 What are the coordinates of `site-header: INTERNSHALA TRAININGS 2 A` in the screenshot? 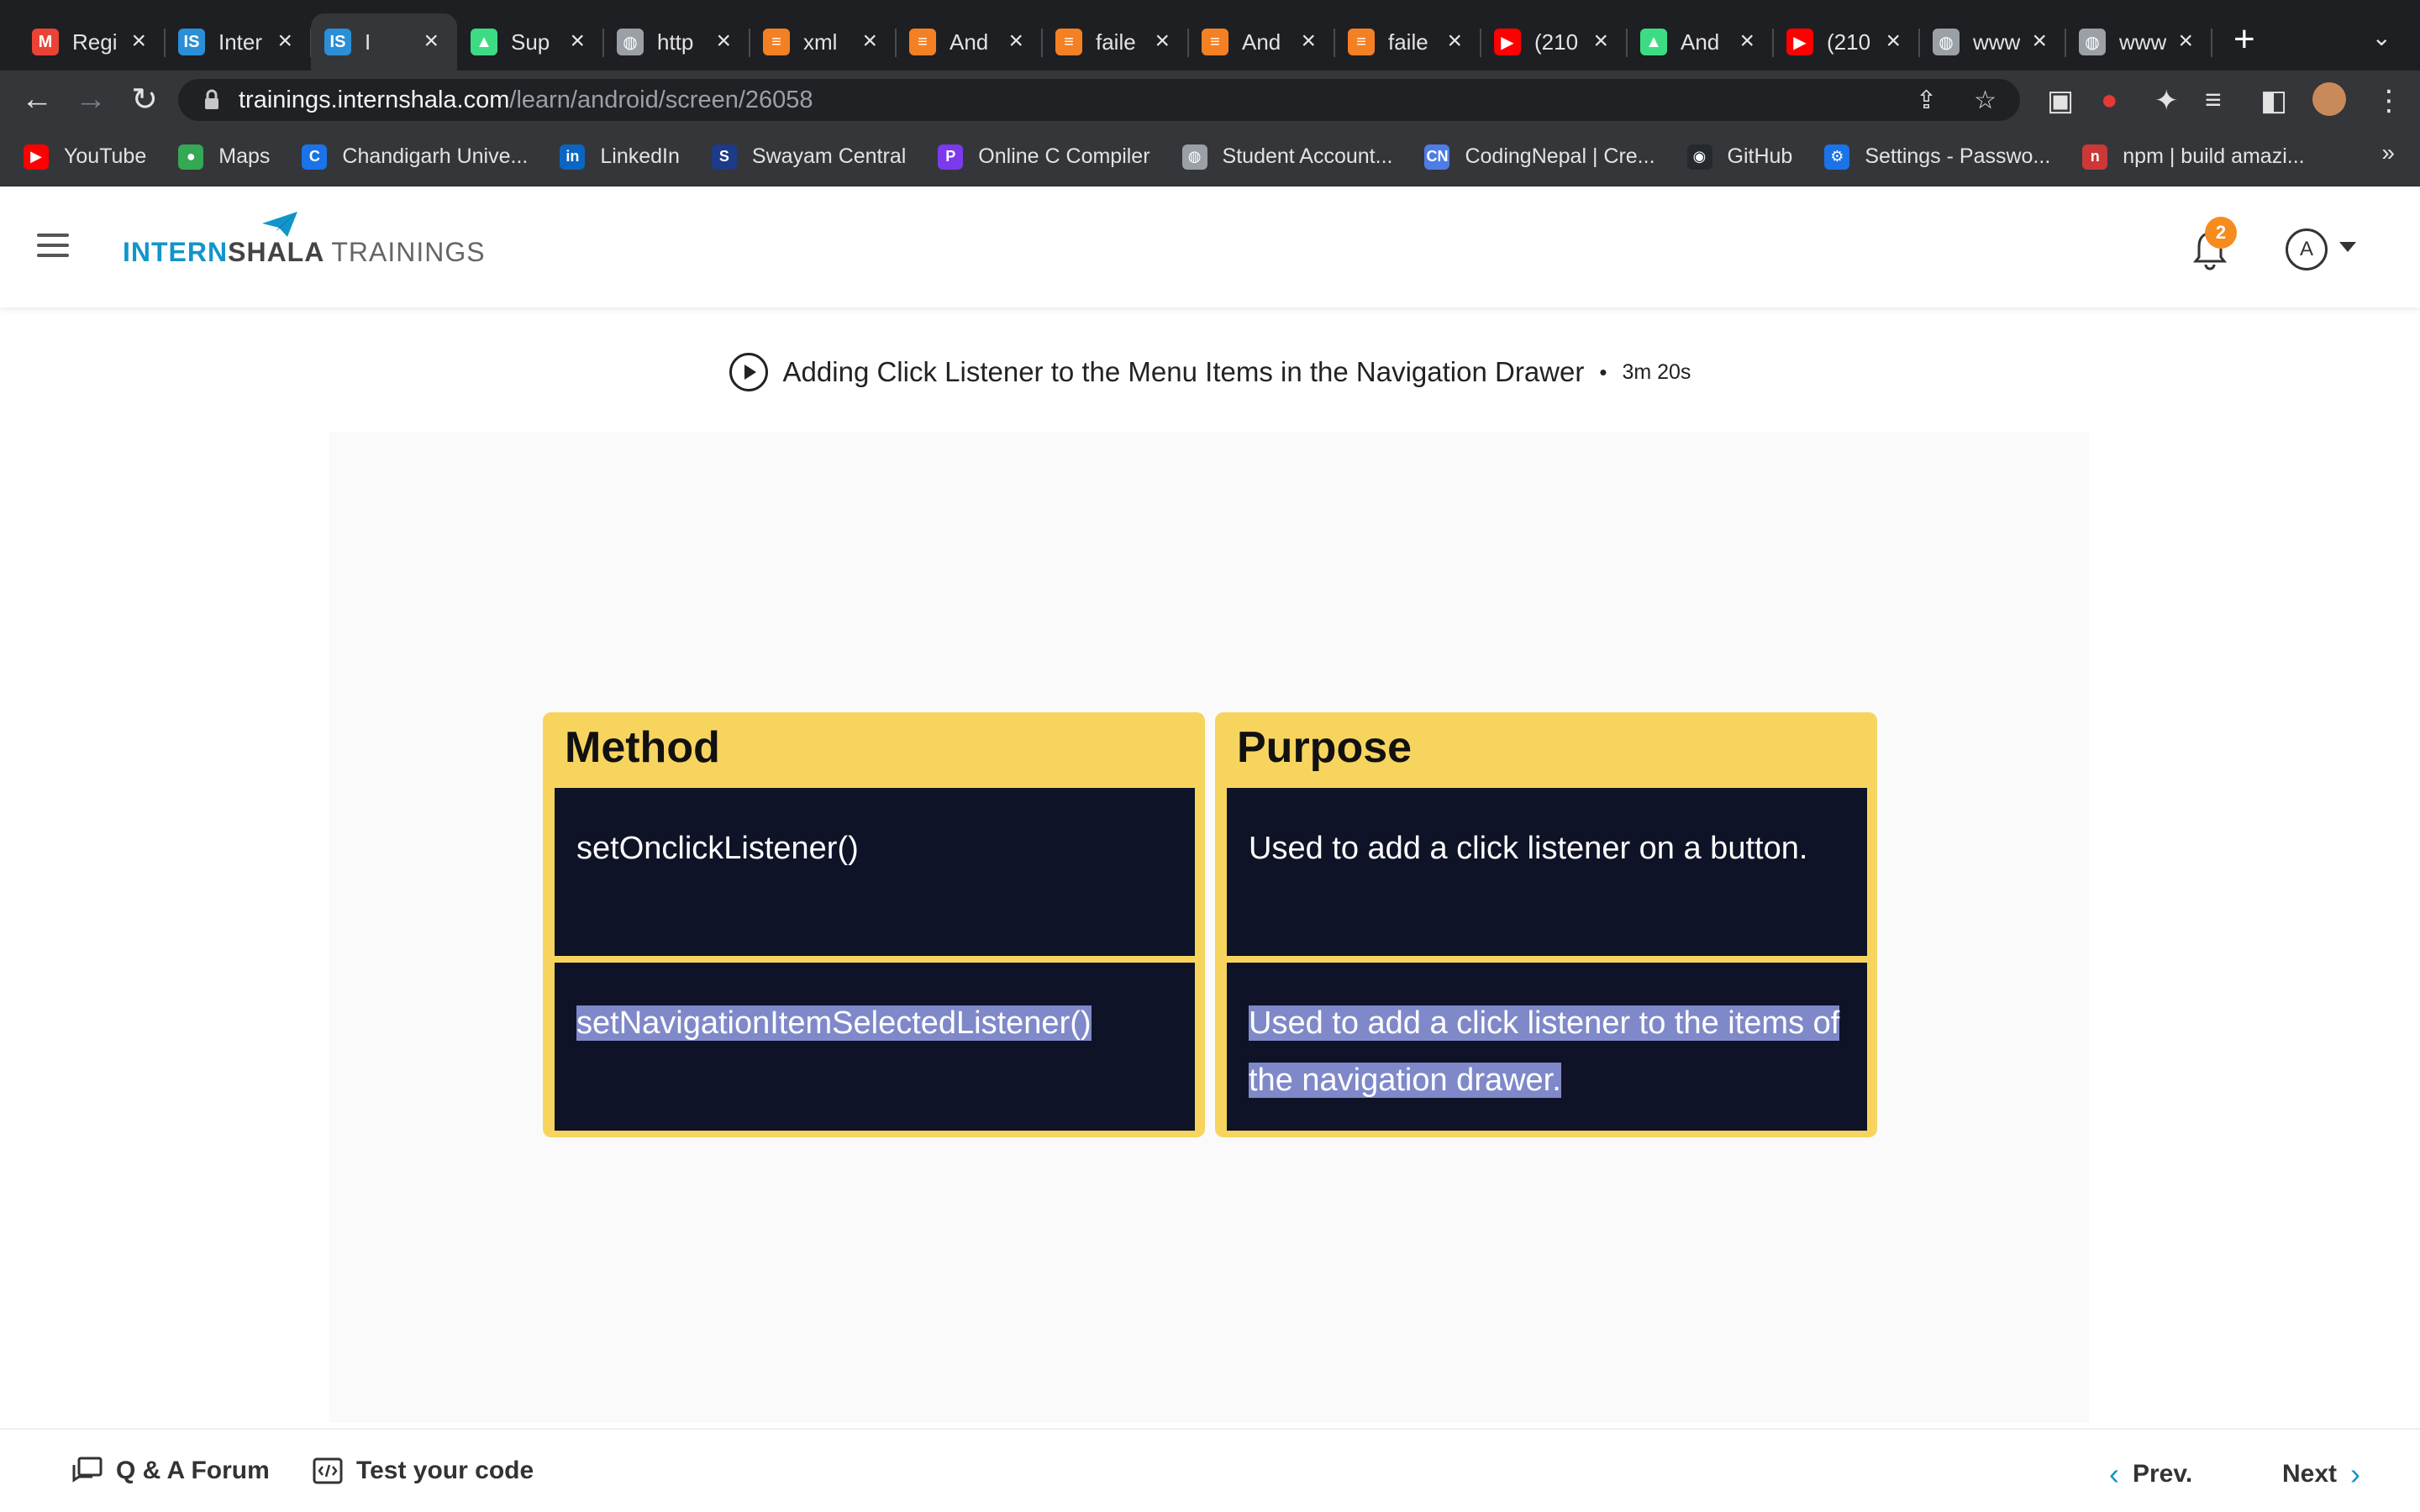 It's located at (1210, 246).